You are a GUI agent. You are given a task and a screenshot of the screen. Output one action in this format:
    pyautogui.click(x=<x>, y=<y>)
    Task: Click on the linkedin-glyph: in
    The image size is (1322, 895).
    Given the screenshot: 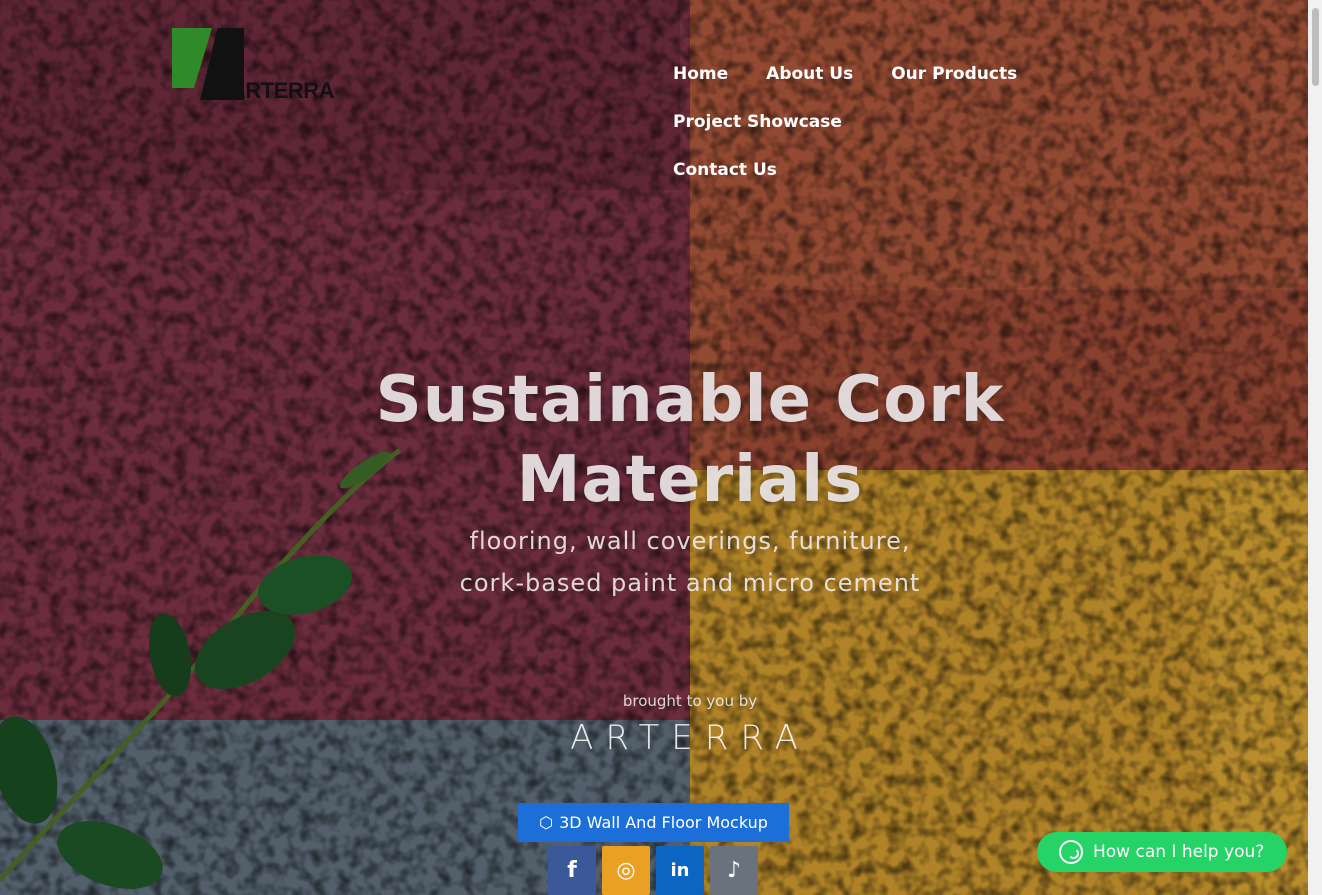 What is the action you would take?
    pyautogui.click(x=680, y=870)
    